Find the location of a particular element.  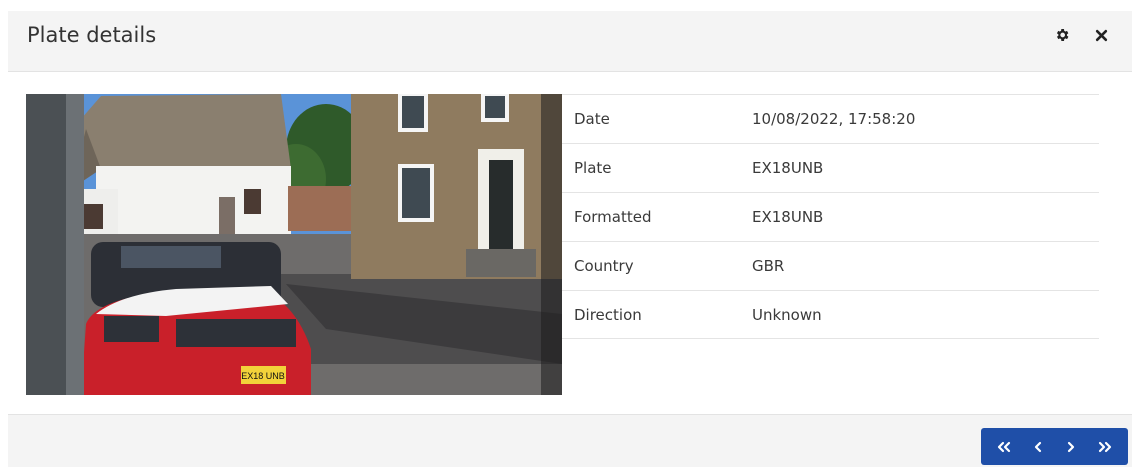

plate-text: EX18 UNB is located at coordinates (263, 376).